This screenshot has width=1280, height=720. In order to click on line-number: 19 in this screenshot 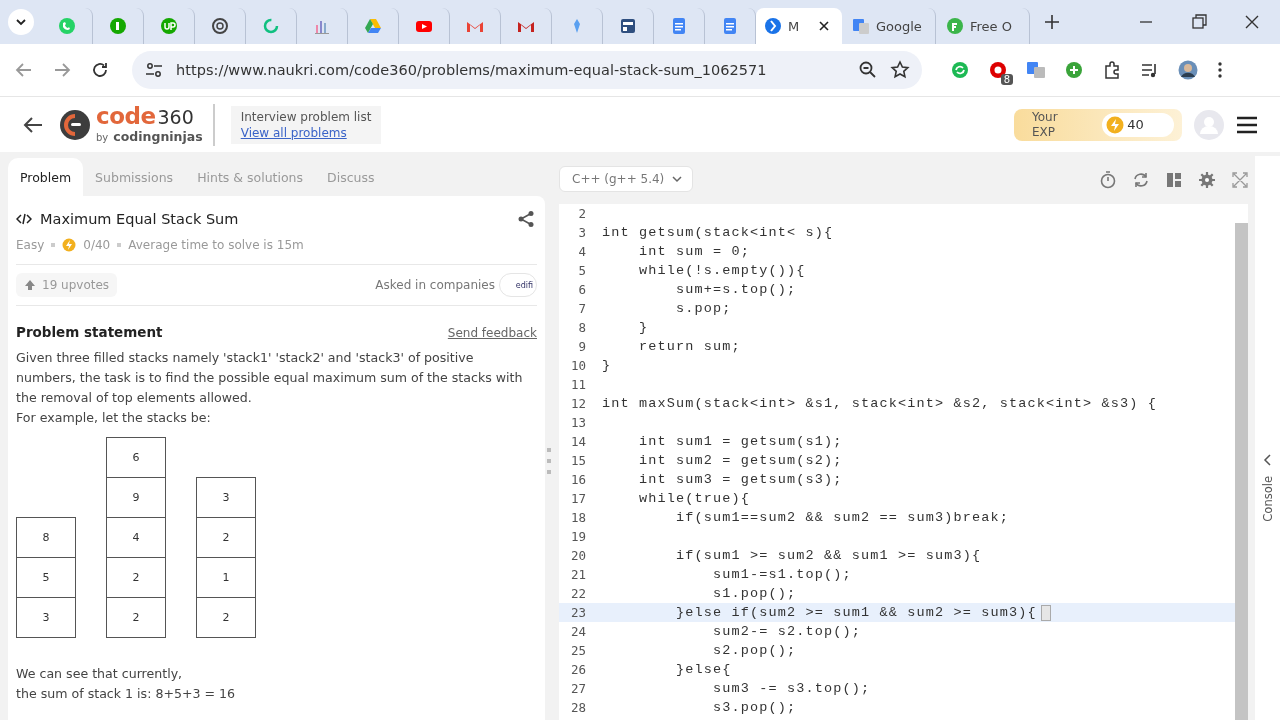, I will do `click(578, 536)`.